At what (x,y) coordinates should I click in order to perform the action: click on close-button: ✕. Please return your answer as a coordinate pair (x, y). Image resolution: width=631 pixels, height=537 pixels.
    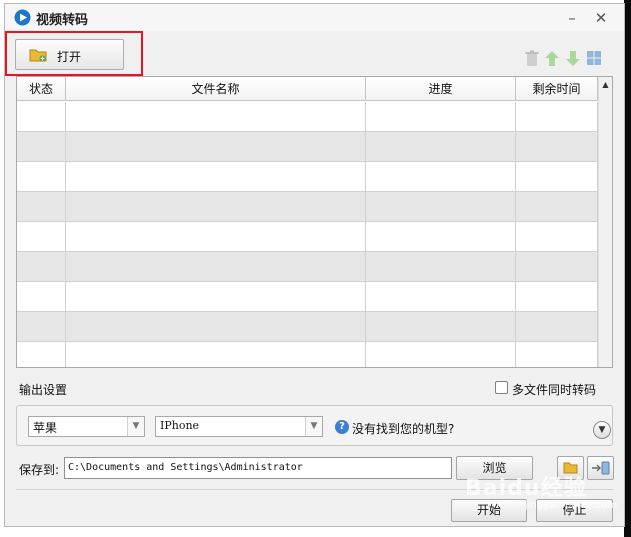
    Looking at the image, I should click on (601, 18).